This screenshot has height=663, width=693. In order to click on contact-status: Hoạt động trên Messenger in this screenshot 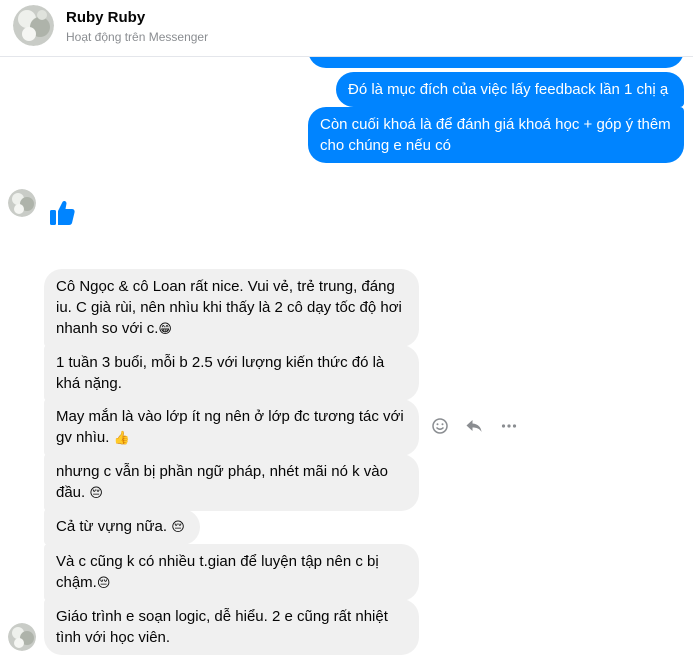, I will do `click(137, 37)`.